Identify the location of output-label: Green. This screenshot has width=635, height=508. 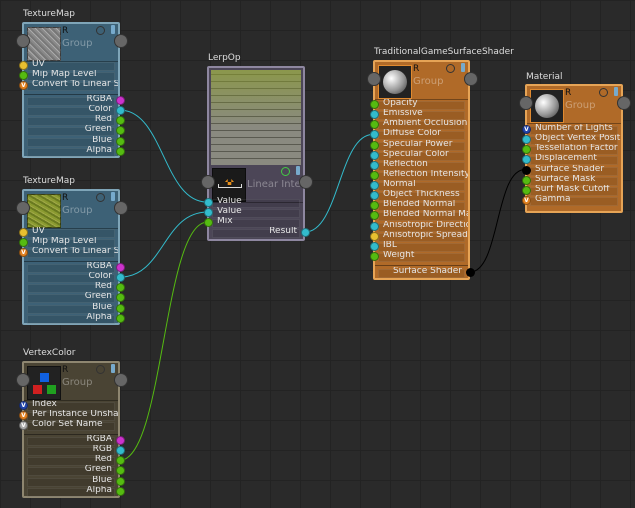
(98, 130).